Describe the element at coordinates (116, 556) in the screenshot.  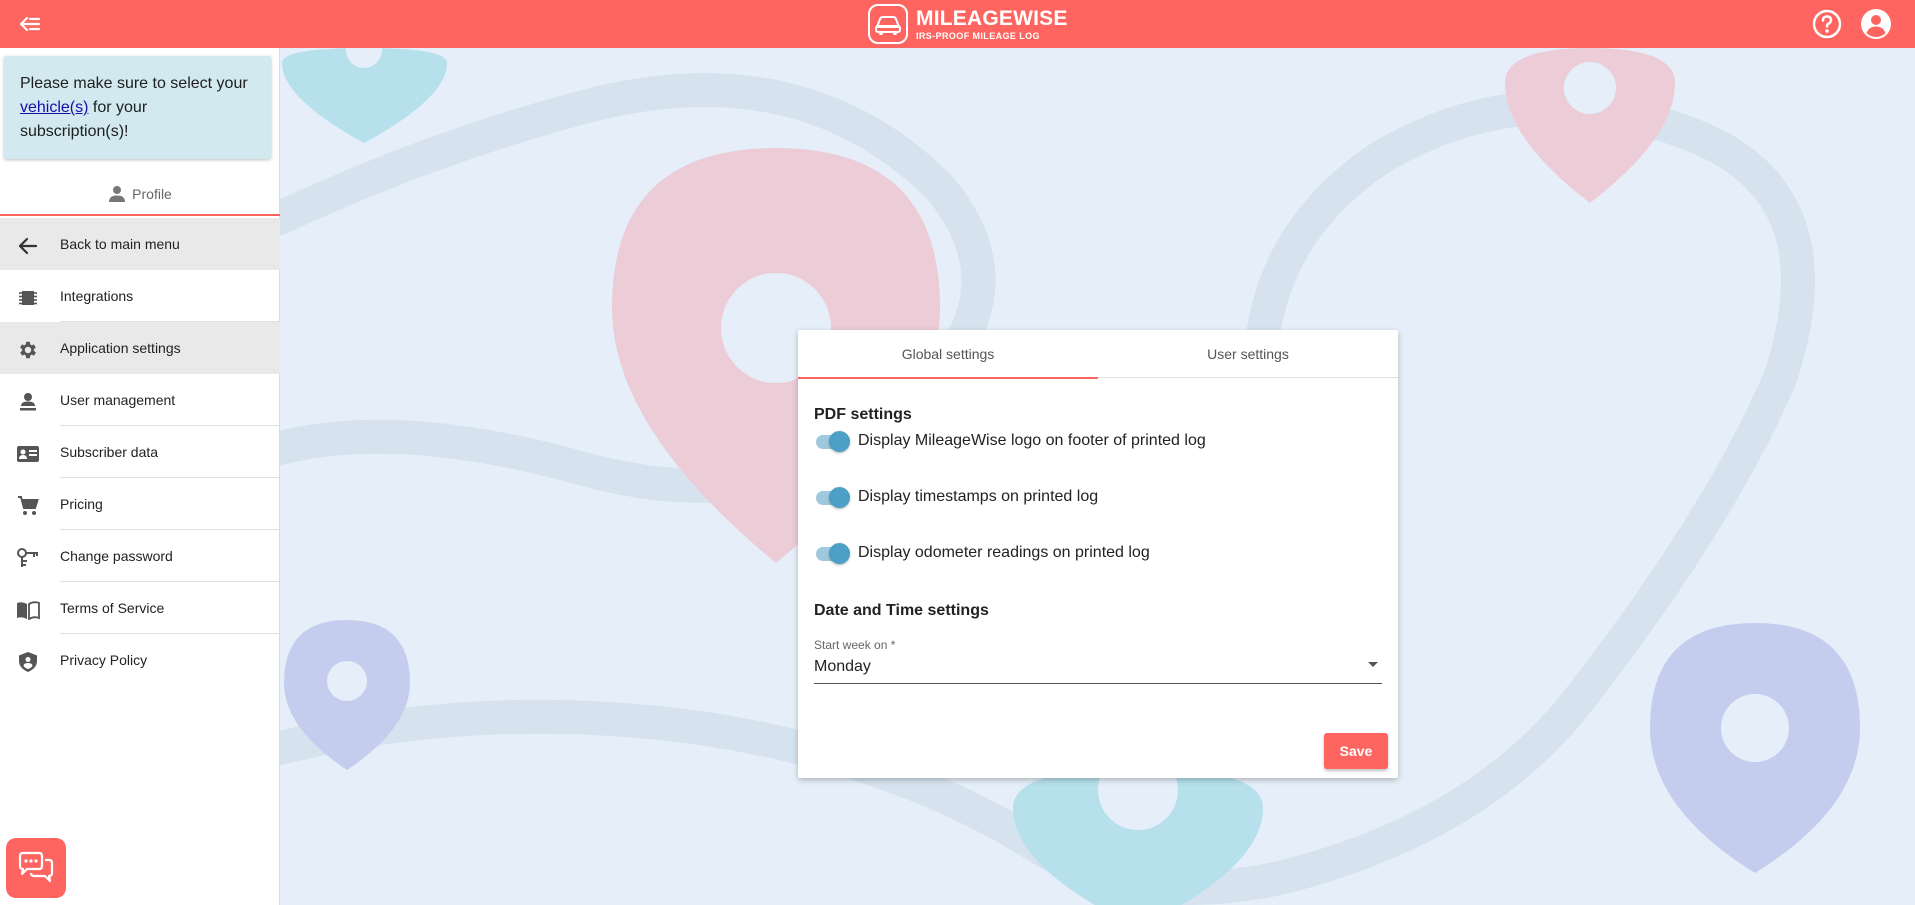
I see `sidebar-item-label: Change password` at that location.